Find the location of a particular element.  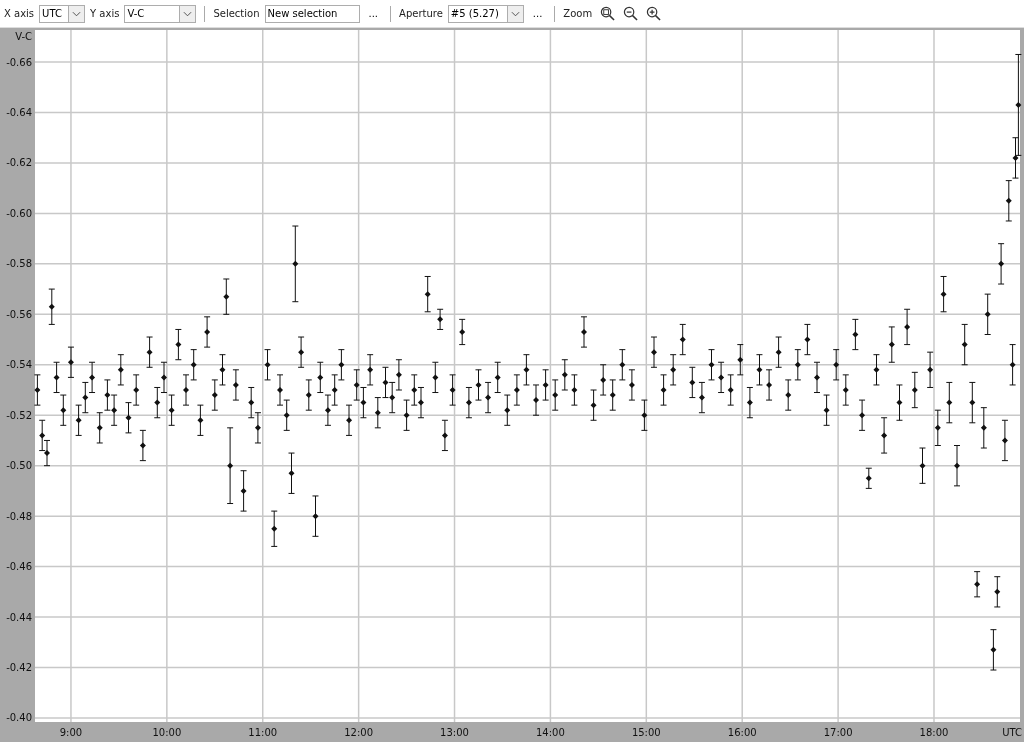

zoom-label: Zoom is located at coordinates (578, 13).